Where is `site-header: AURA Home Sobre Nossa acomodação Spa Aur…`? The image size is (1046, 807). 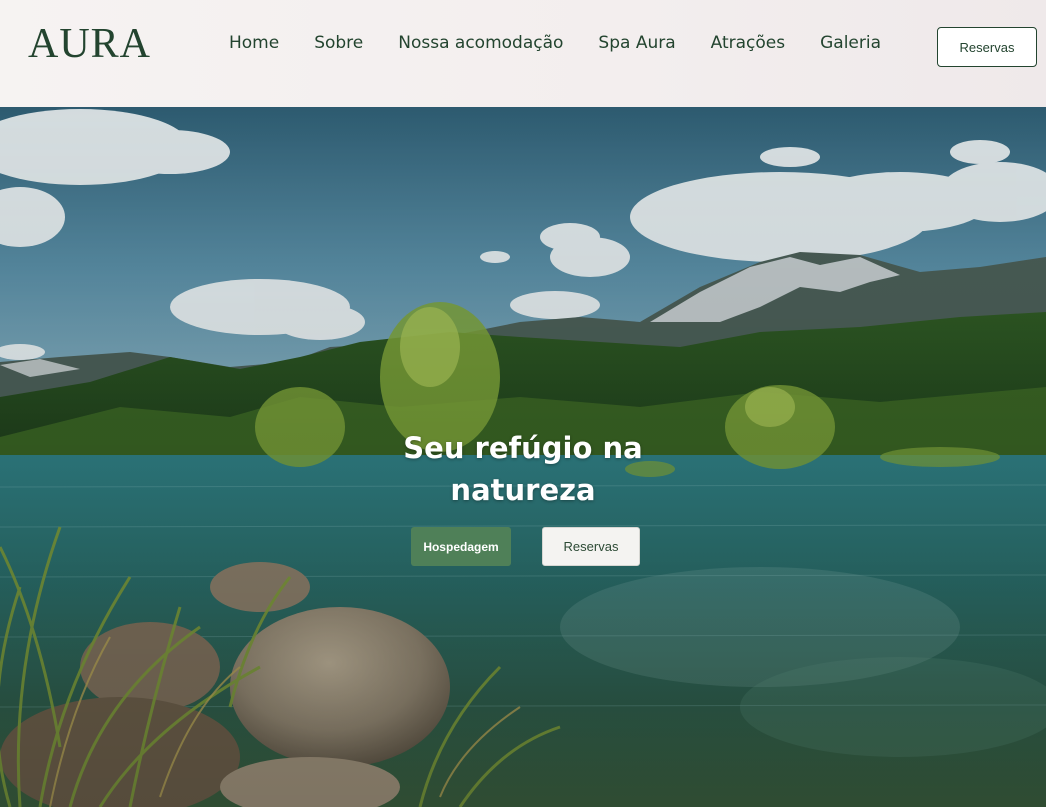 site-header: AURA Home Sobre Nossa acomodação Spa Aur… is located at coordinates (523, 53).